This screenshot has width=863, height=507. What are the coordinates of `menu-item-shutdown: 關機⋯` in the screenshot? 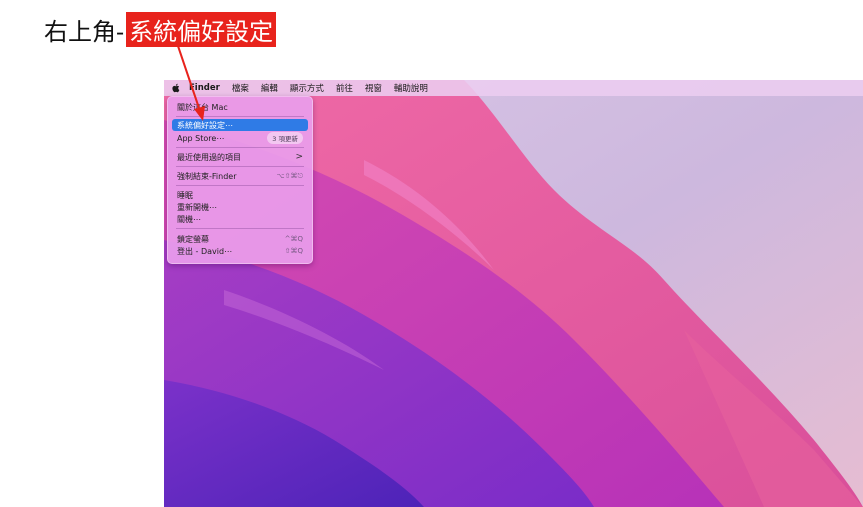 It's located at (240, 219).